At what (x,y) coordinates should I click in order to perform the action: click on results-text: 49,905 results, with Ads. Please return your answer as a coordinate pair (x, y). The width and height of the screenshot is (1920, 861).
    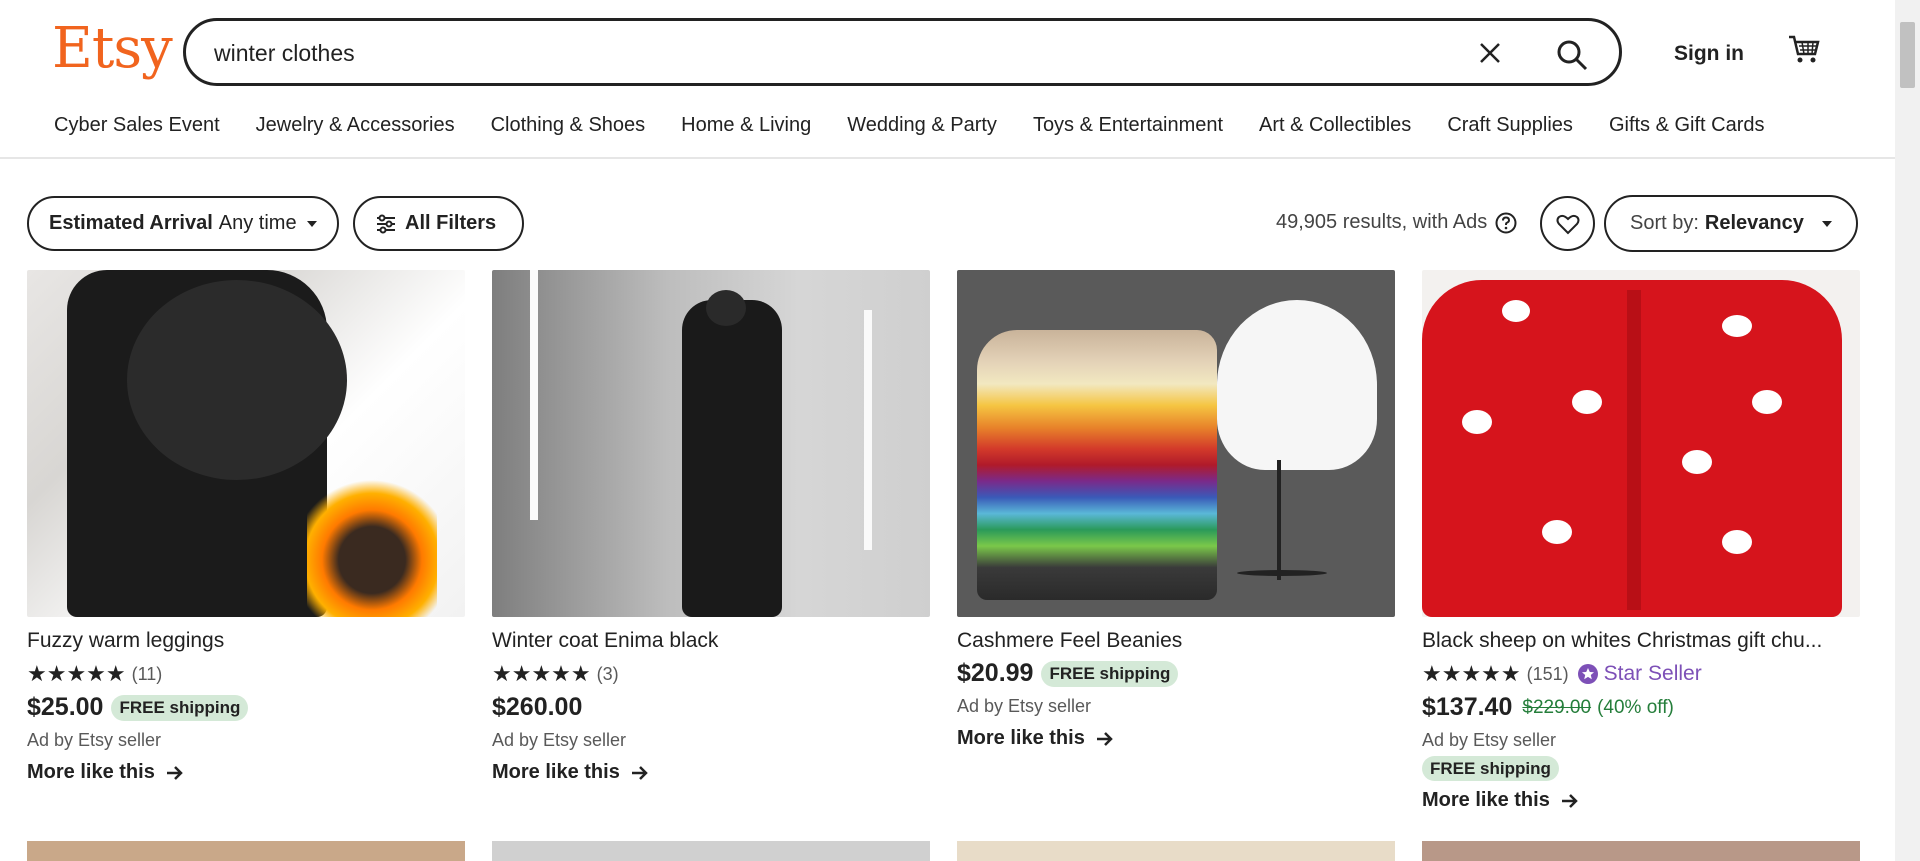
    Looking at the image, I should click on (1382, 222).